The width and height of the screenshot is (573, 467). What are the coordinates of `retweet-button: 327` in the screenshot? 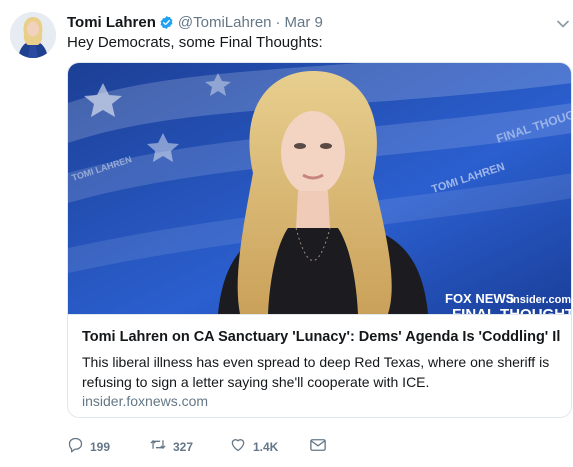 It's located at (171, 447).